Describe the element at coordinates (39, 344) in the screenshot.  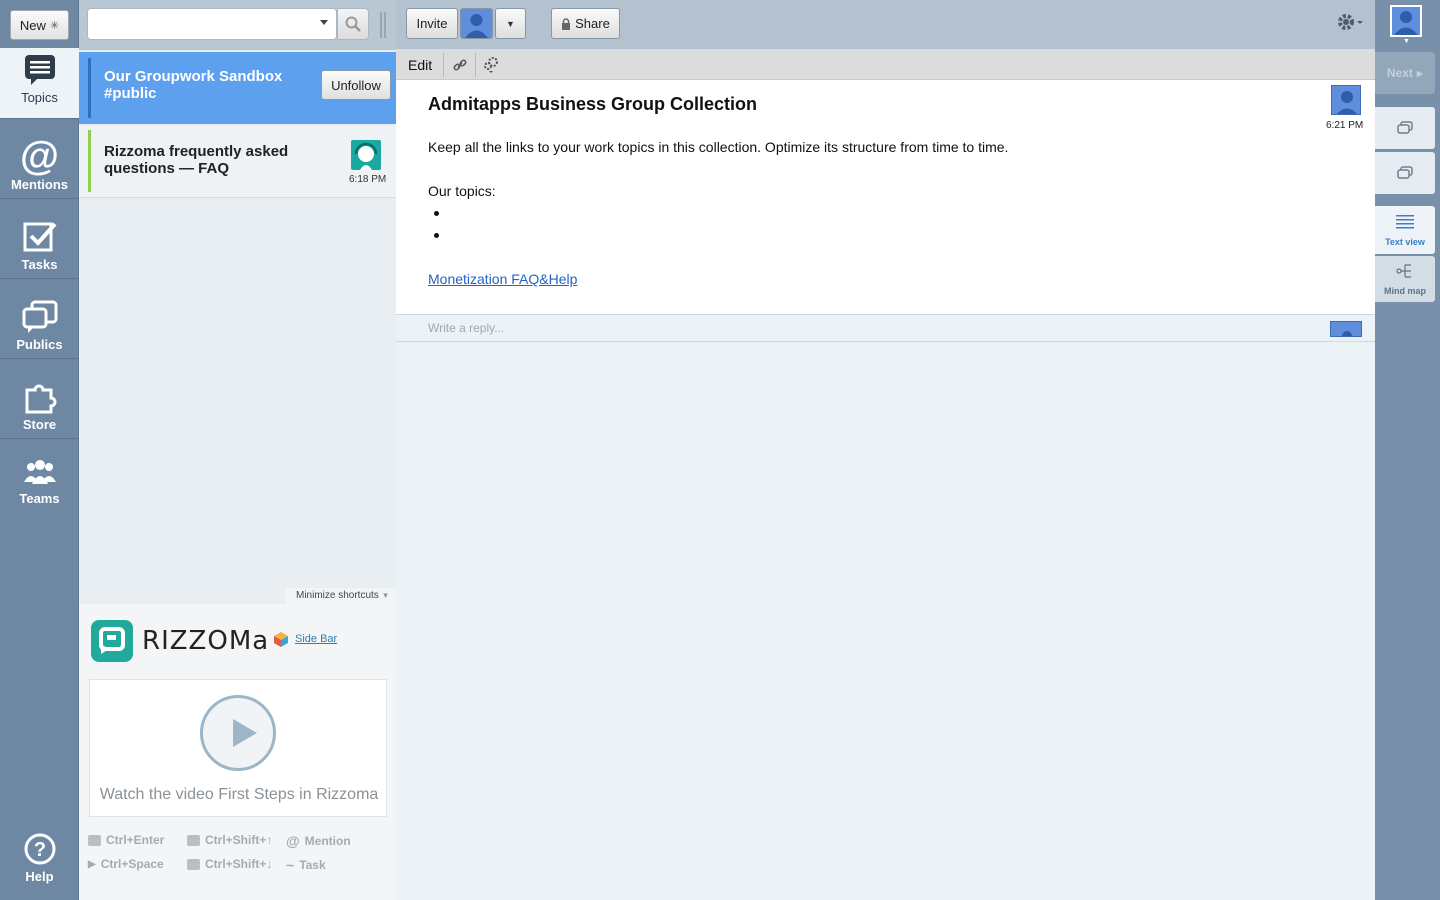
I see `nav-publics-label: Publics` at that location.